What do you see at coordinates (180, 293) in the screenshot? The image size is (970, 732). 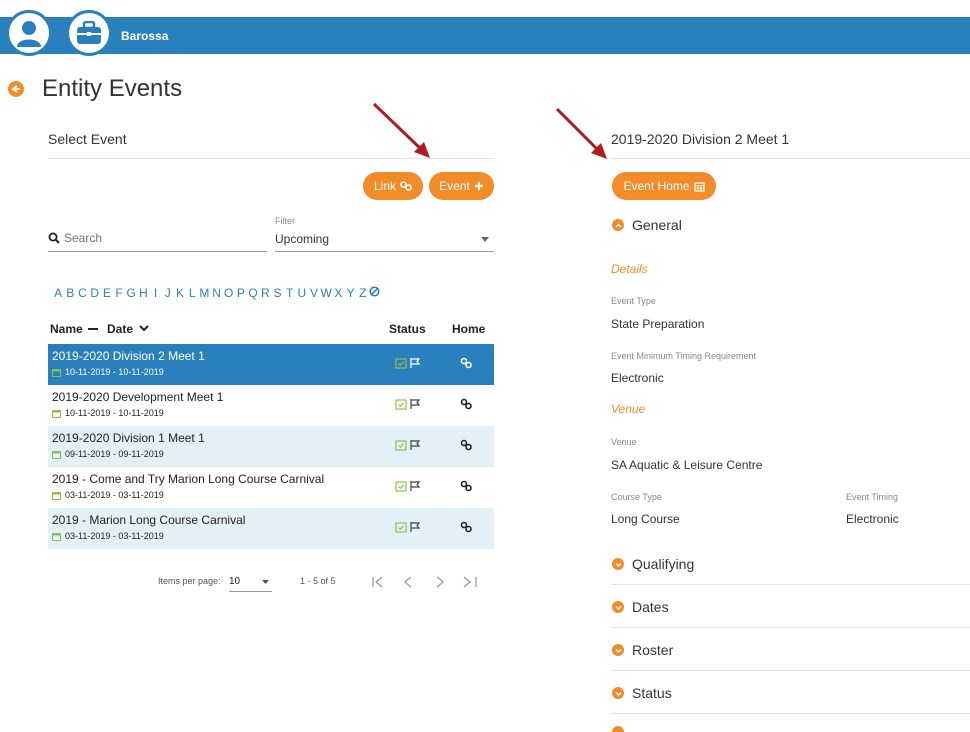 I see `letter-k: K` at bounding box center [180, 293].